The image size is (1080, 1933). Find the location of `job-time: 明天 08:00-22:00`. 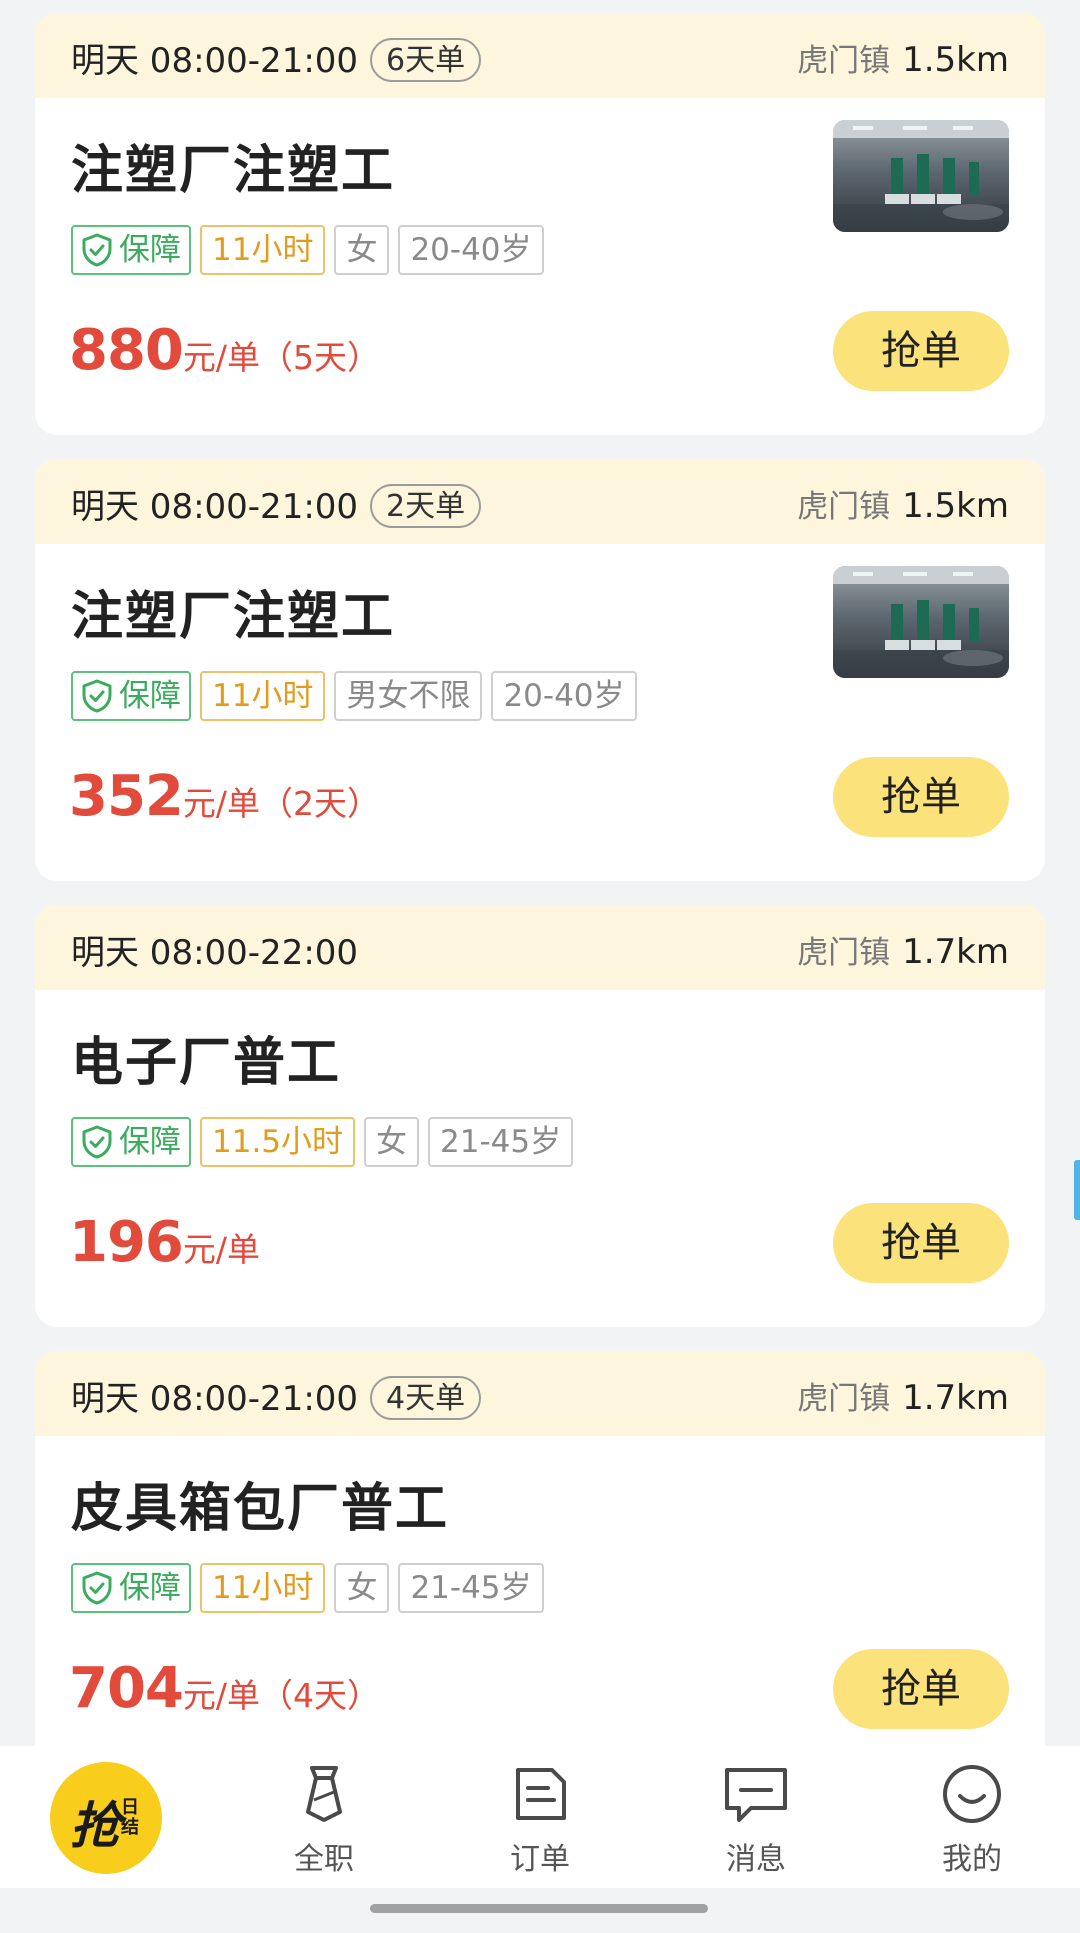

job-time: 明天 08:00-22:00 is located at coordinates (214, 949).